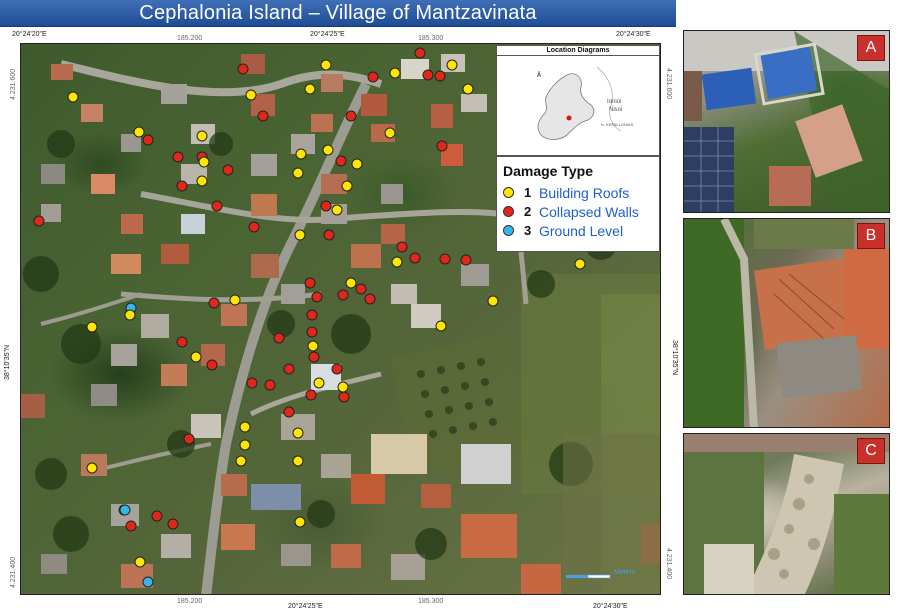  Describe the element at coordinates (786, 323) in the screenshot. I see `photo-b: B` at that location.